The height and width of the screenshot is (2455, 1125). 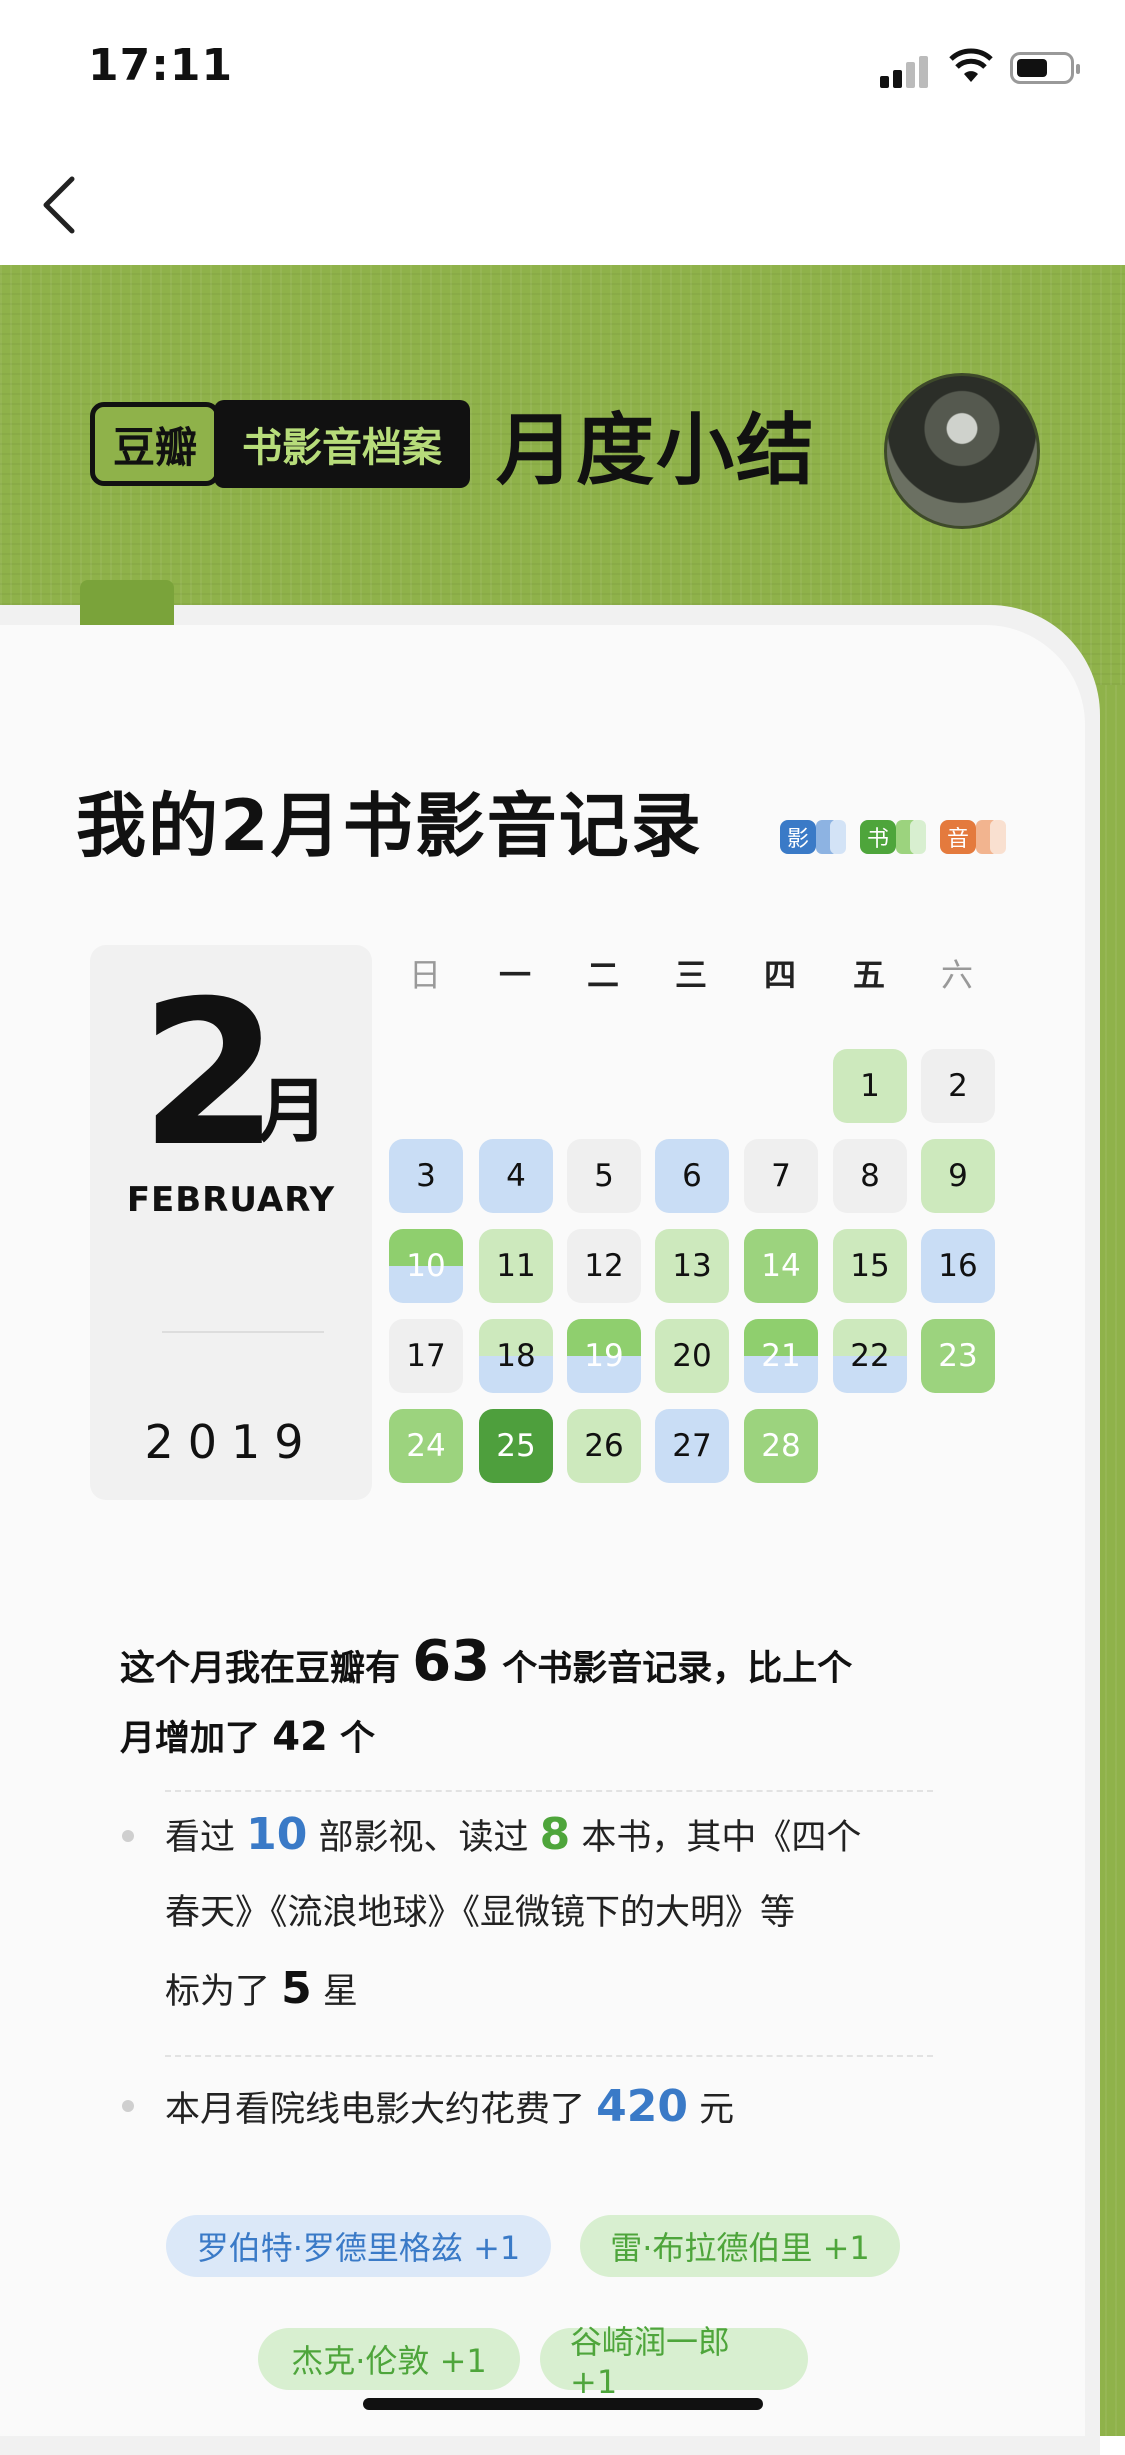 What do you see at coordinates (604, 1266) in the screenshot?
I see `calendar-day: 12` at bounding box center [604, 1266].